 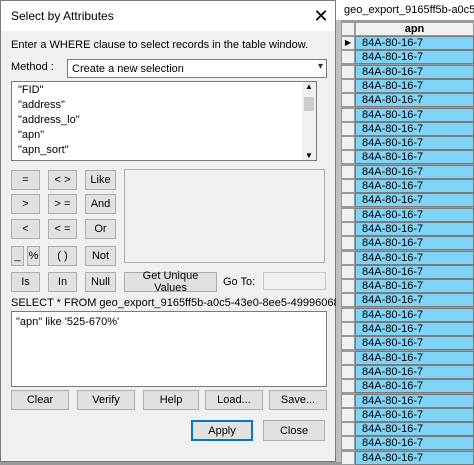 I want to click on table-row: ▶ 84A-80-16-7, so click(x=407, y=43).